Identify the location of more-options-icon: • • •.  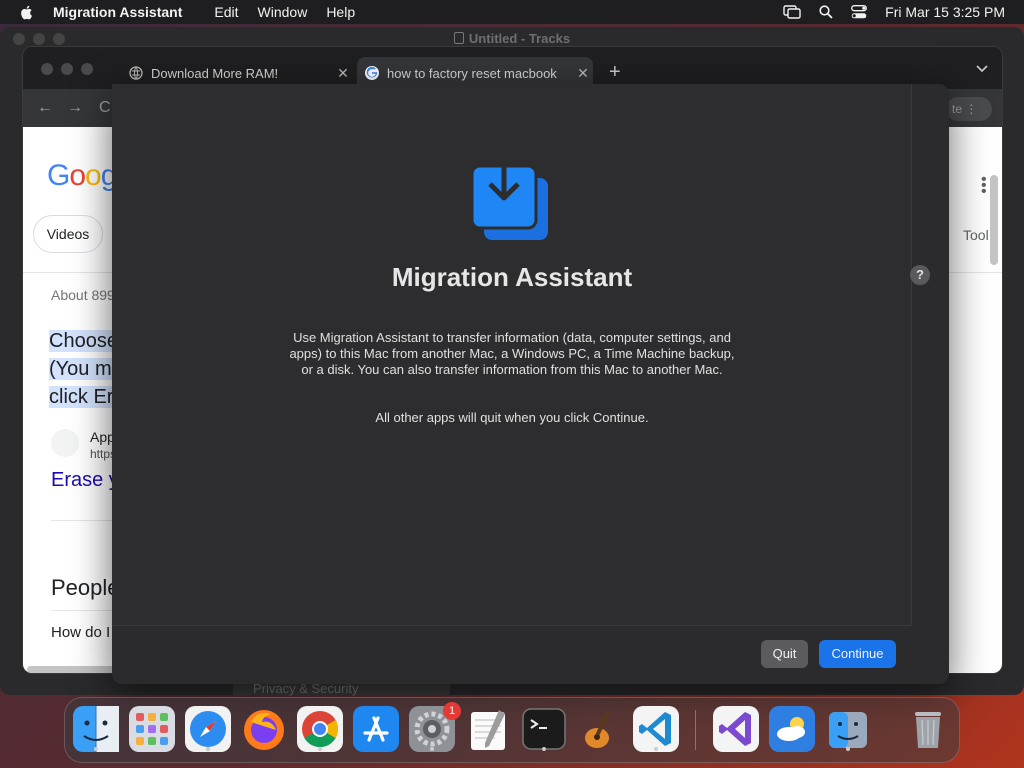
(984, 186).